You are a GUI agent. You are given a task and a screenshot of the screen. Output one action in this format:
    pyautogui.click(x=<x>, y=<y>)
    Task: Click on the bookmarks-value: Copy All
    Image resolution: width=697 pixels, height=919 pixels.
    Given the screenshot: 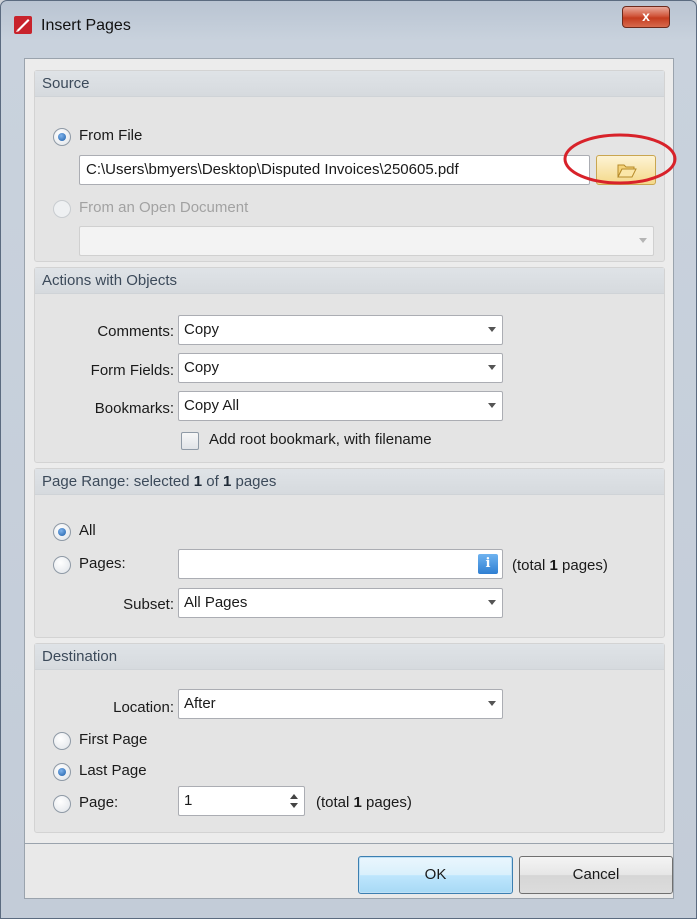 What is the action you would take?
    pyautogui.click(x=212, y=405)
    